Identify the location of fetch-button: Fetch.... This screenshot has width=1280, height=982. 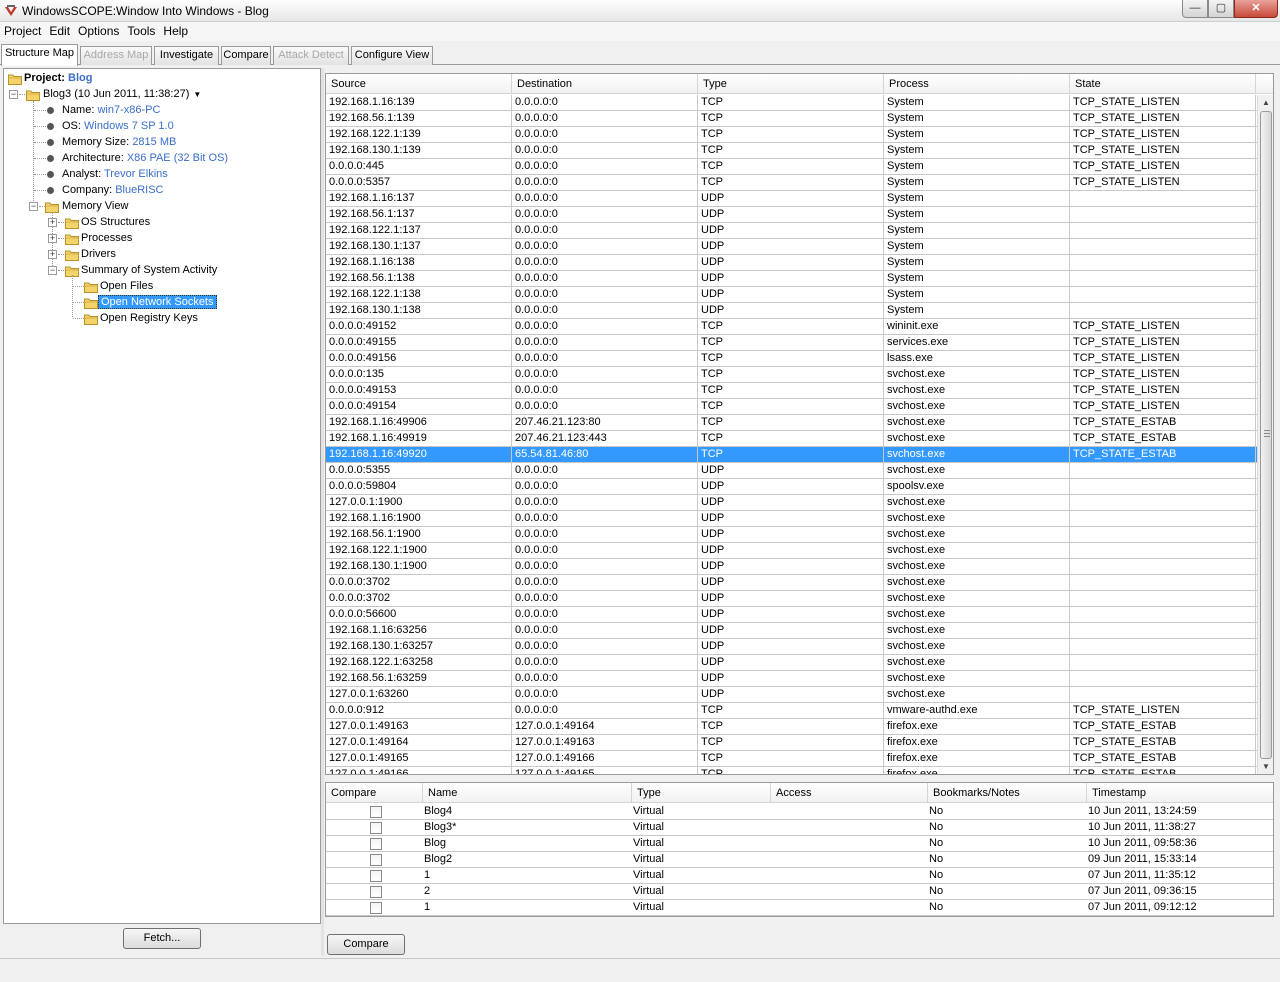
(162, 938).